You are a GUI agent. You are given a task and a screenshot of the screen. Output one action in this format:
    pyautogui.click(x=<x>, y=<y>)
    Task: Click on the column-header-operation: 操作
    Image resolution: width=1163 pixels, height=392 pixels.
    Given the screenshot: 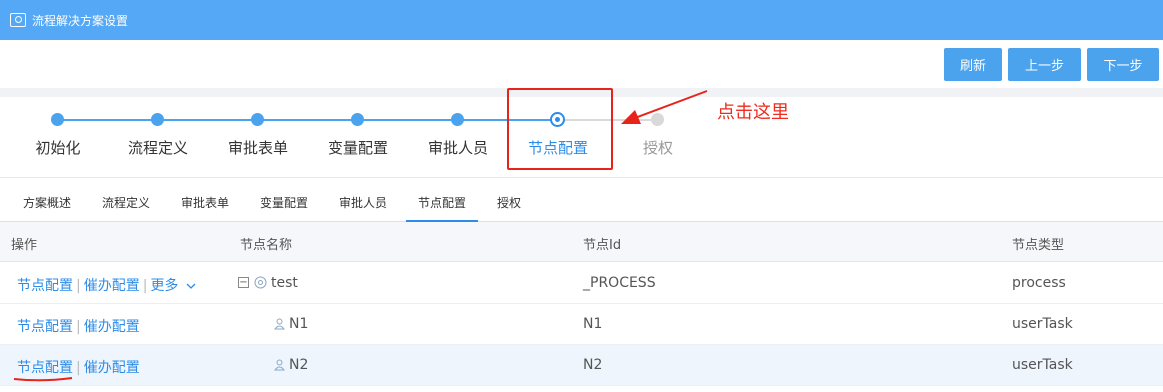 What is the action you would take?
    pyautogui.click(x=24, y=245)
    